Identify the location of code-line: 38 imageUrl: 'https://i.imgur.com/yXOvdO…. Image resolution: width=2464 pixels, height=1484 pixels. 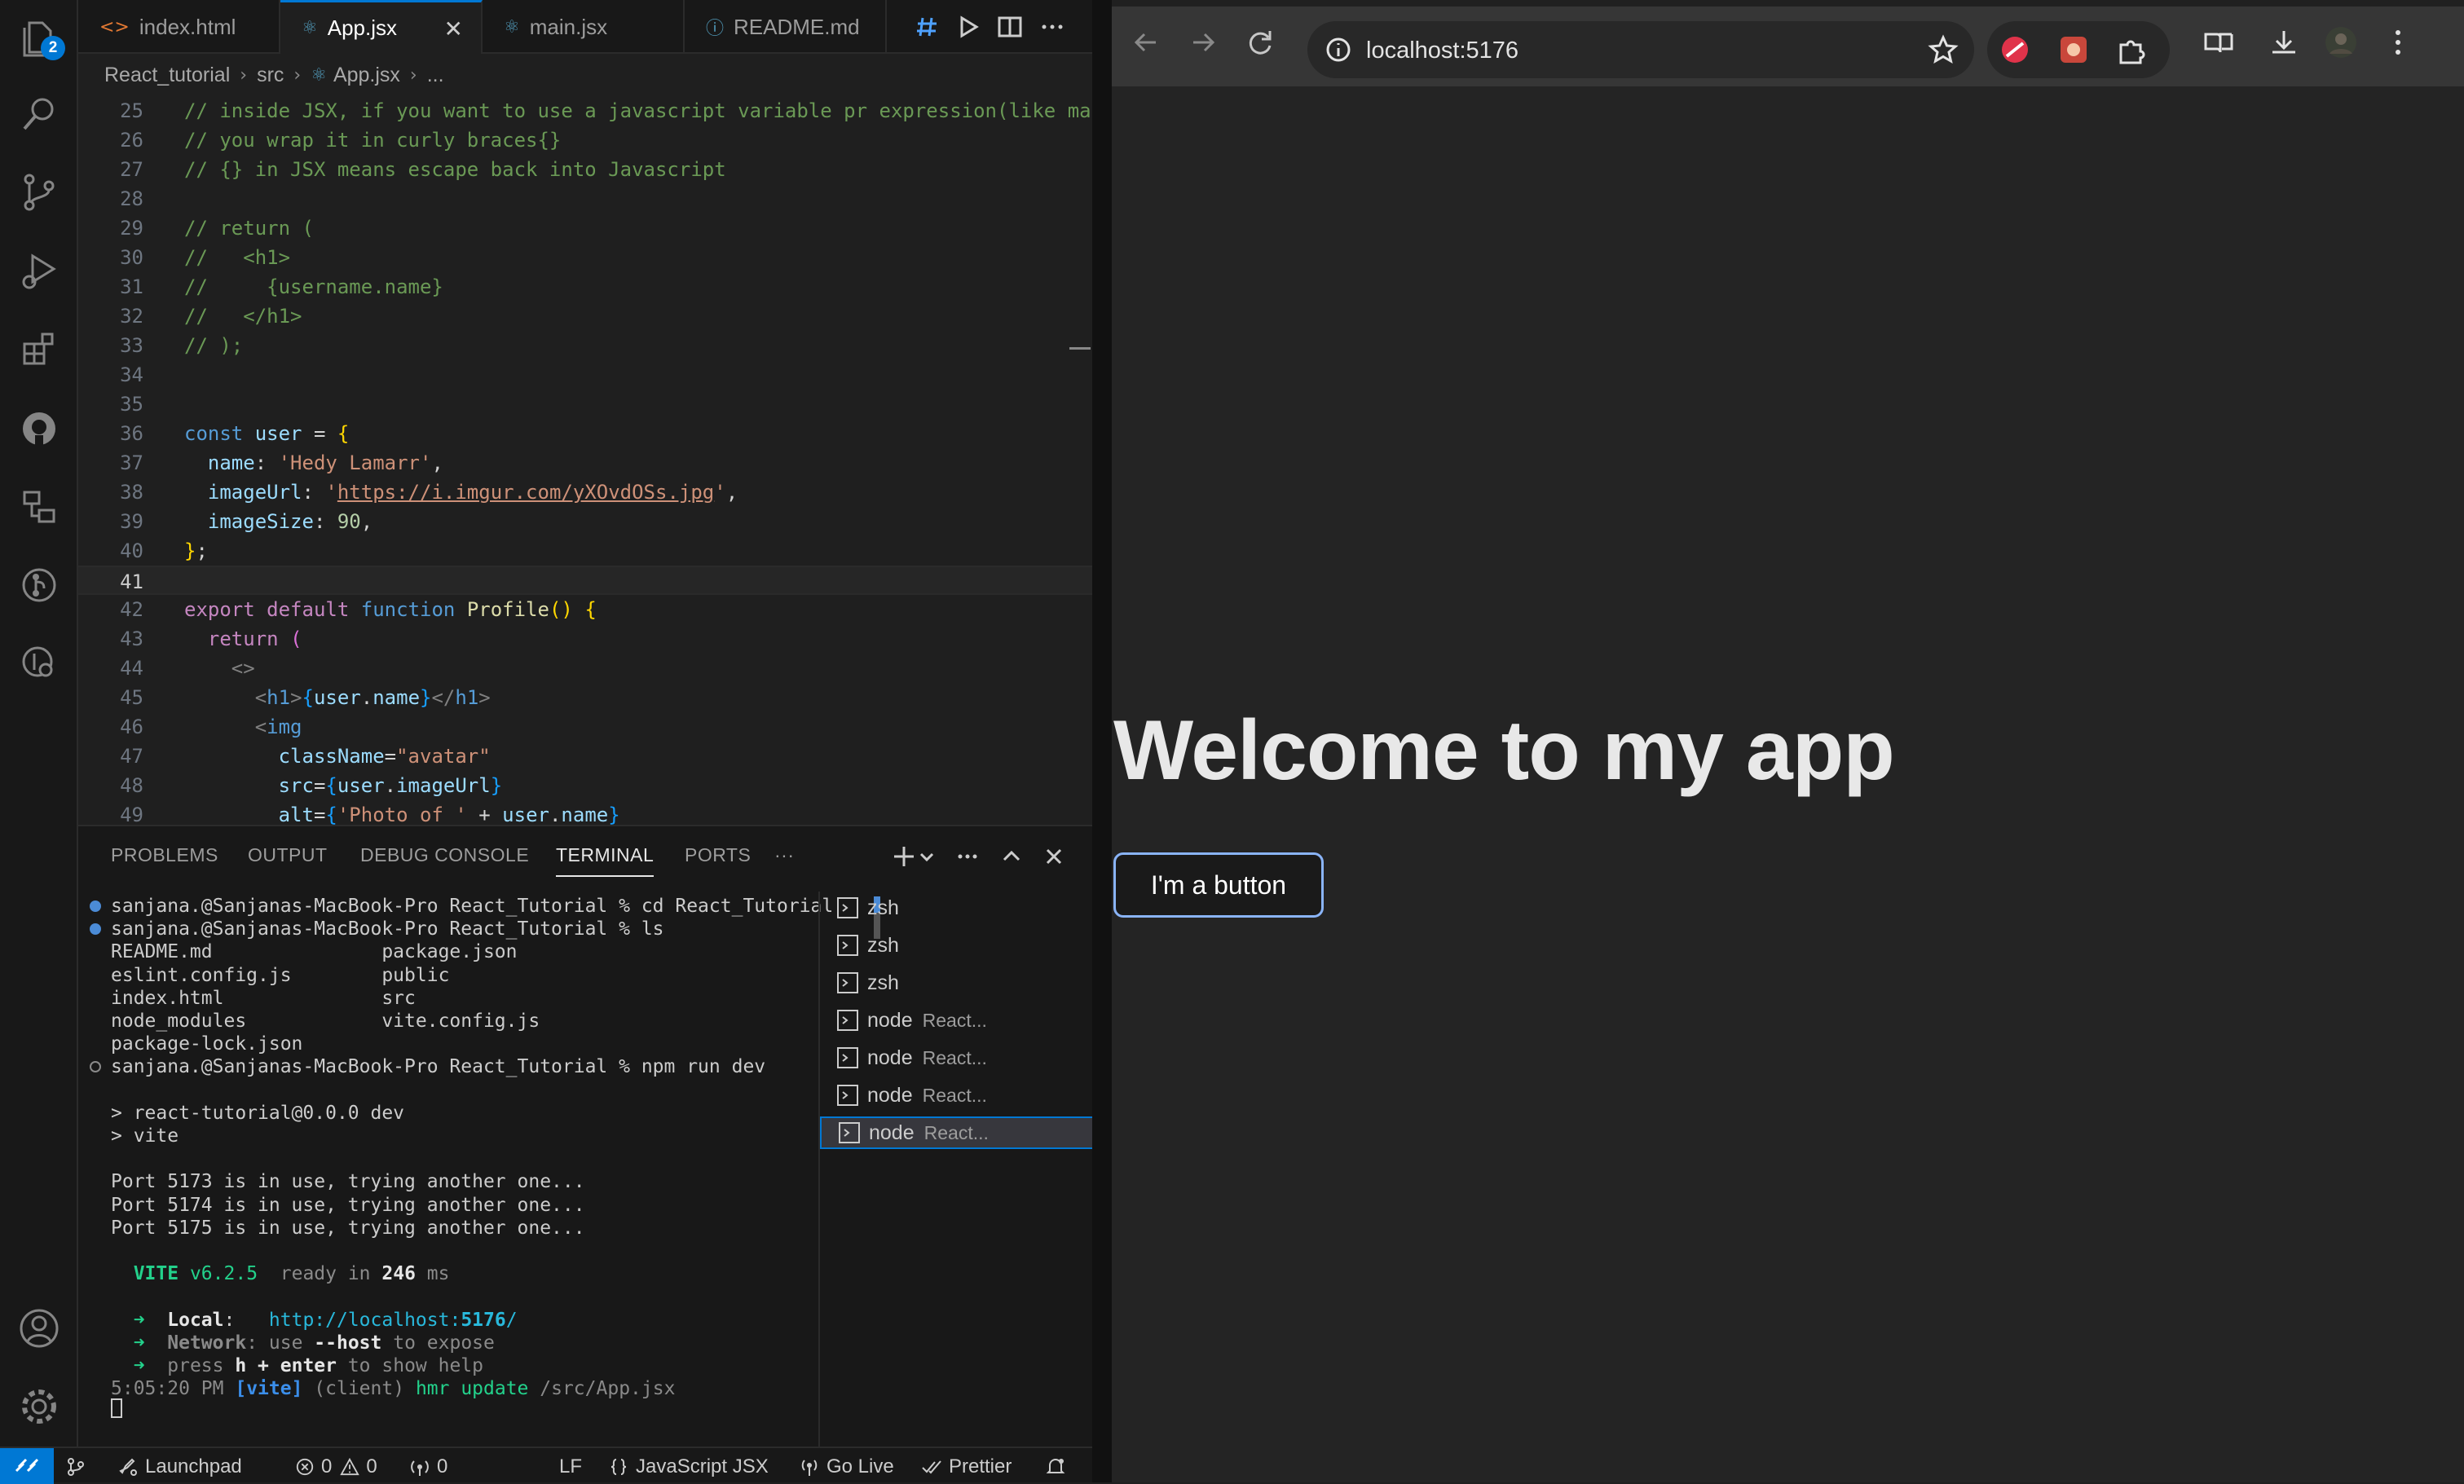
(585, 492).